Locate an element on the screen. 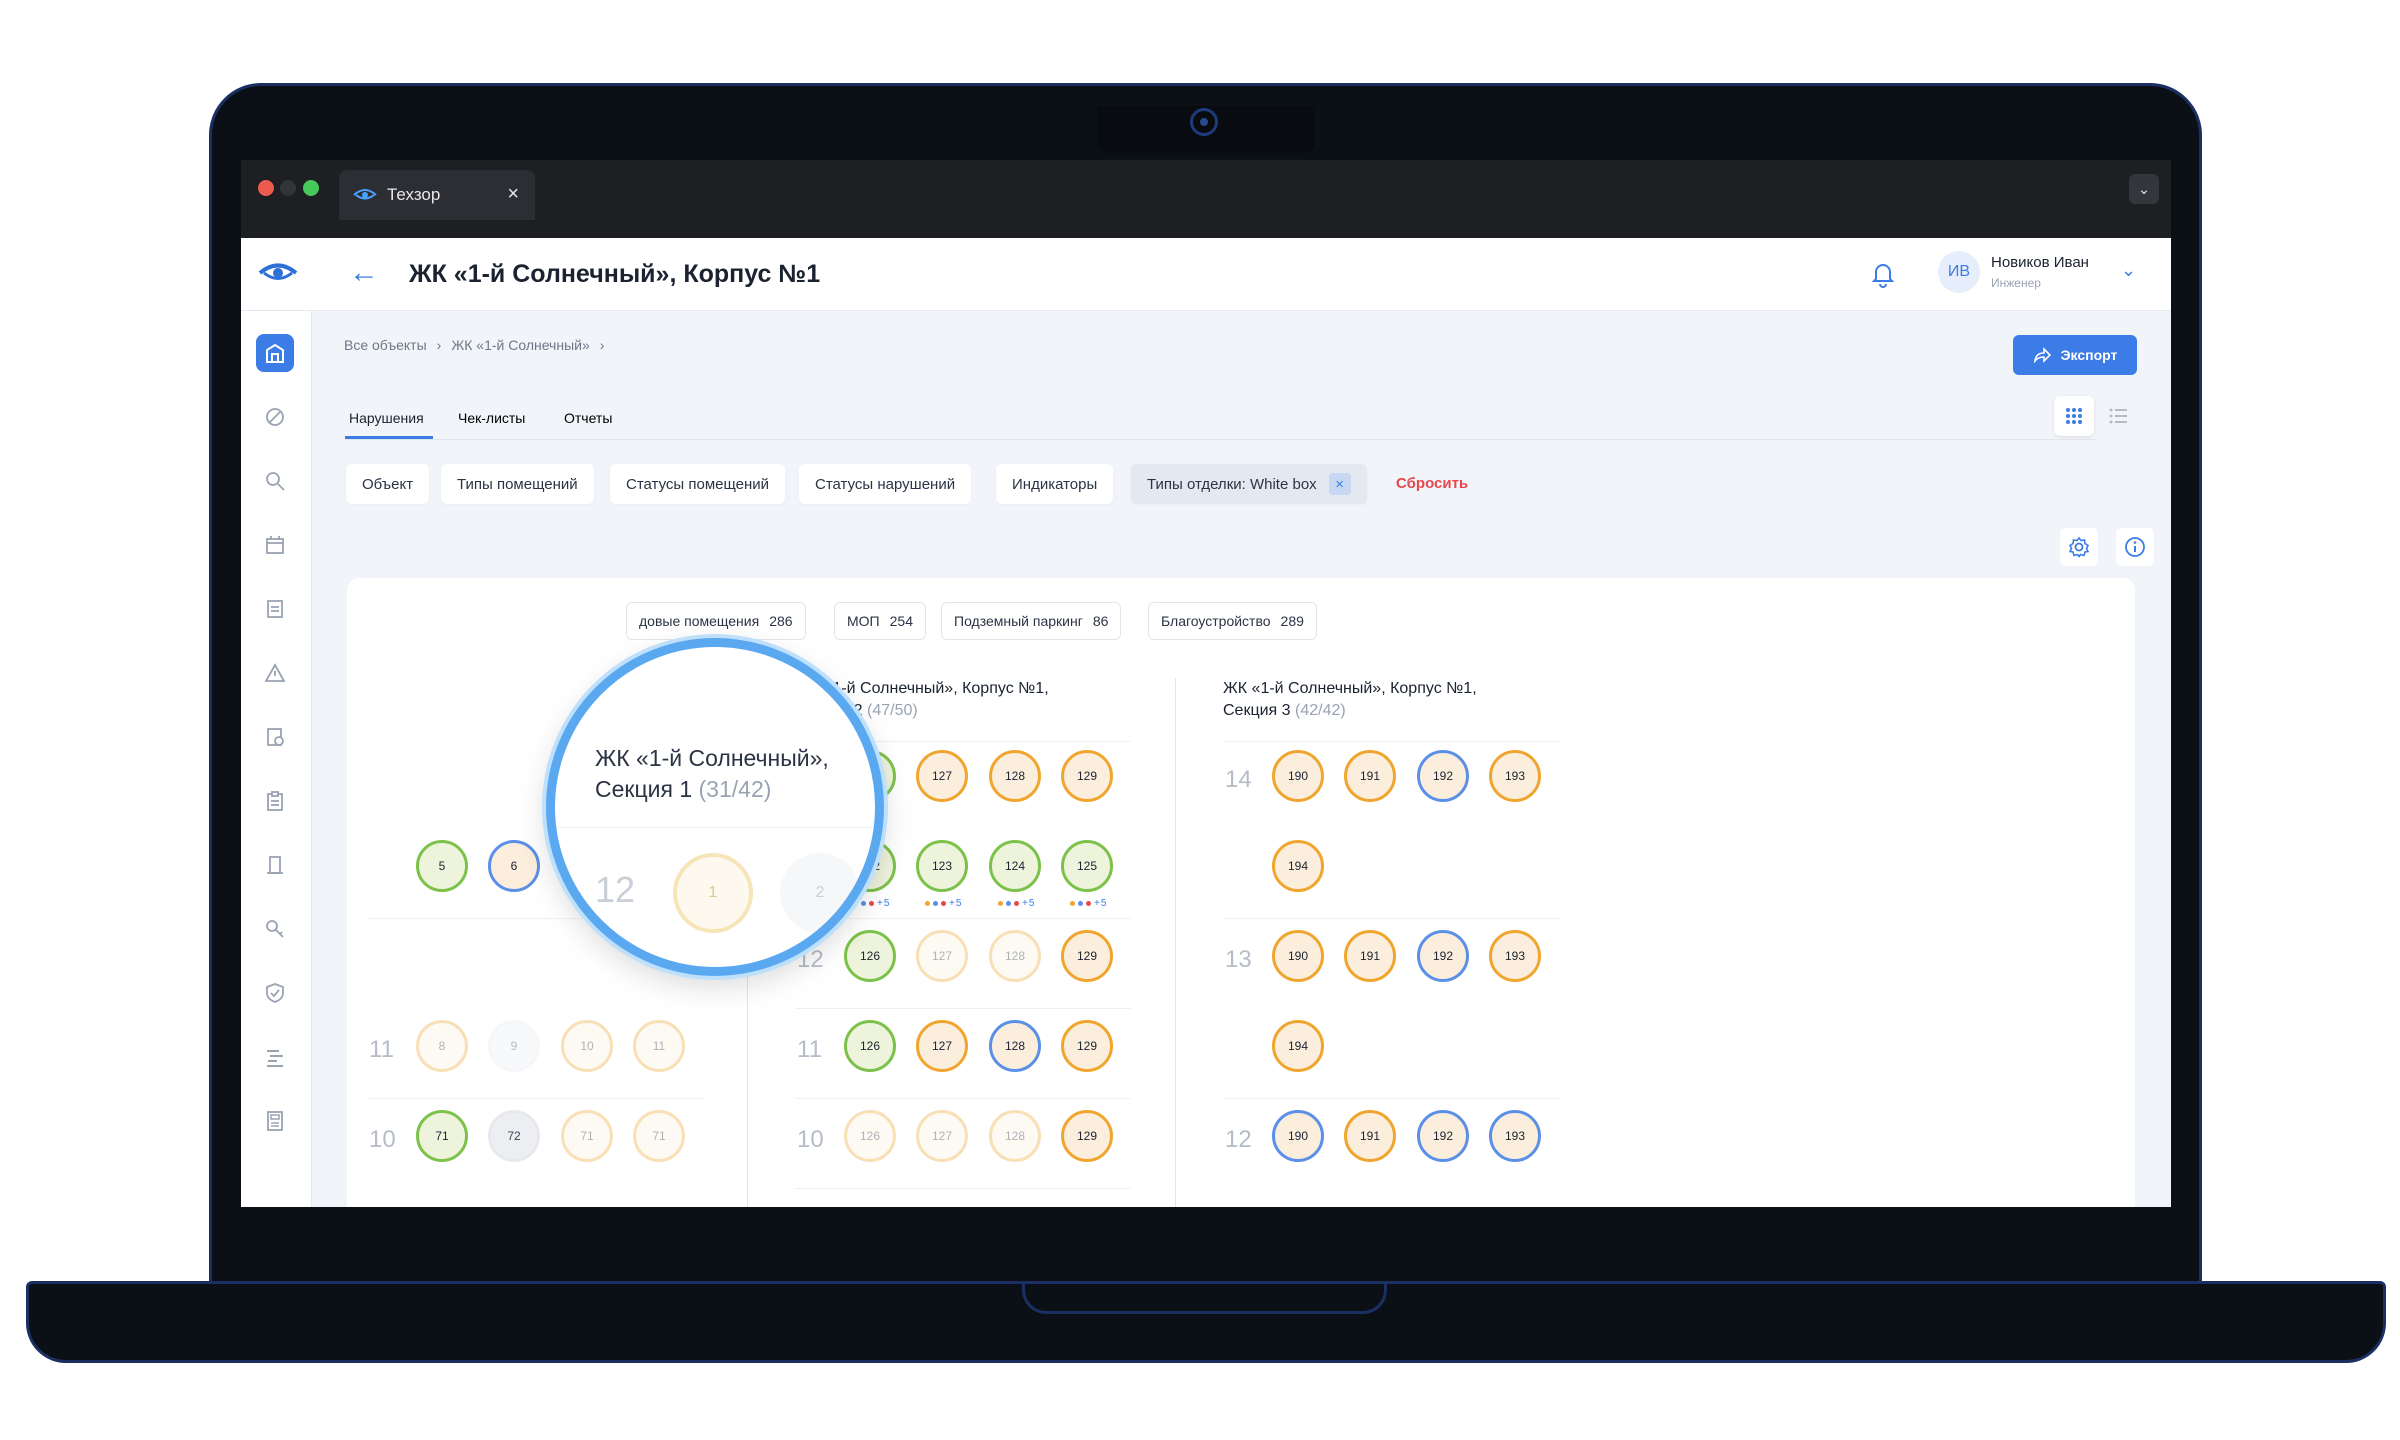 The width and height of the screenshot is (2400, 1440). tab-checklists: Чек-листы is located at coordinates (491, 418).